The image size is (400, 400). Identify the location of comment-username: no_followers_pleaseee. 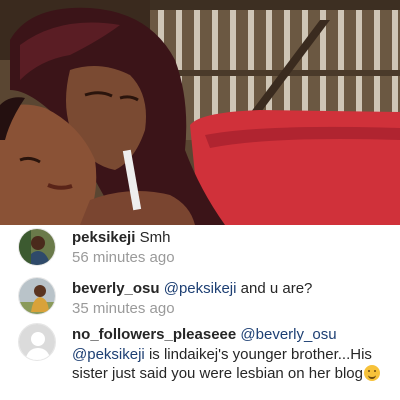
(154, 334).